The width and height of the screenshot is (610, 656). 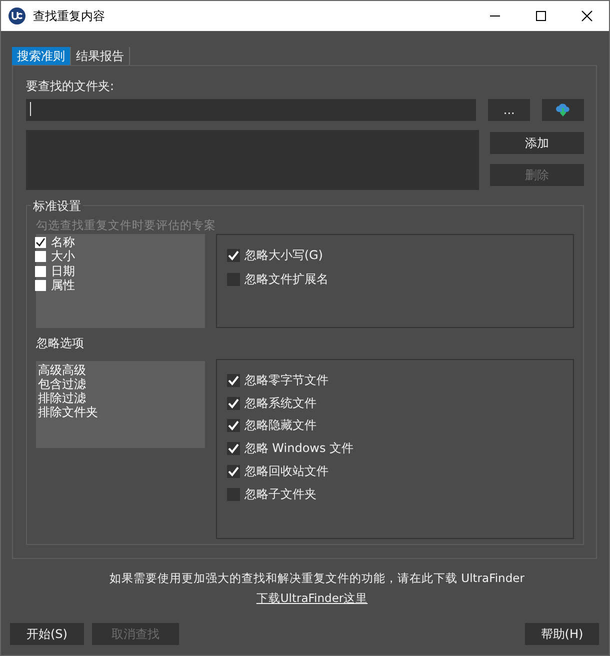 What do you see at coordinates (286, 471) in the screenshot?
I see `checkbox-label: 忽略回收站文件` at bounding box center [286, 471].